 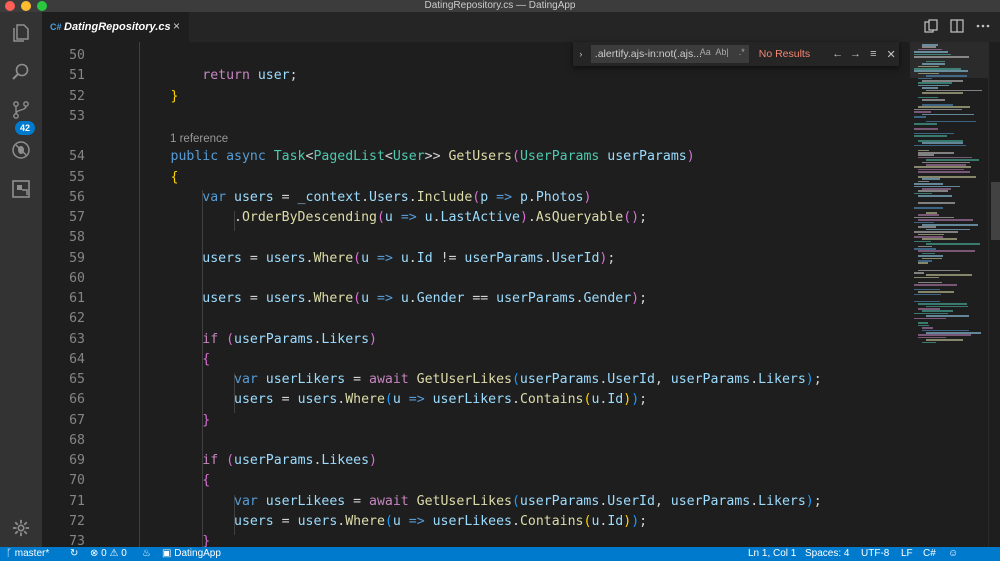 What do you see at coordinates (21, 528) in the screenshot?
I see `settings-gear-icon` at bounding box center [21, 528].